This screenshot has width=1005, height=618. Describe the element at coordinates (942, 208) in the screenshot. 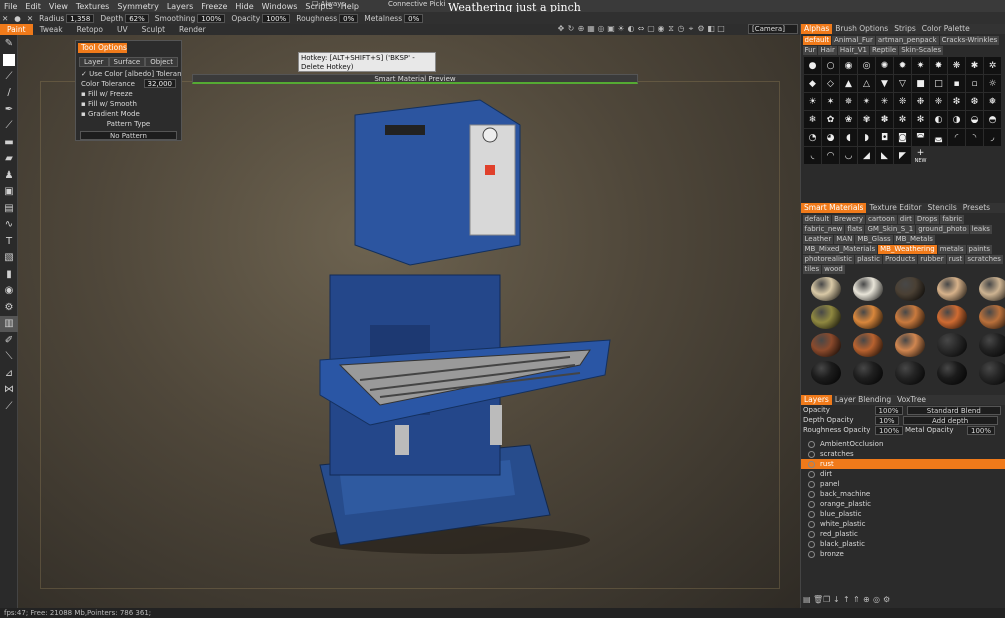

I see `tab-sm-2: Stencils` at that location.